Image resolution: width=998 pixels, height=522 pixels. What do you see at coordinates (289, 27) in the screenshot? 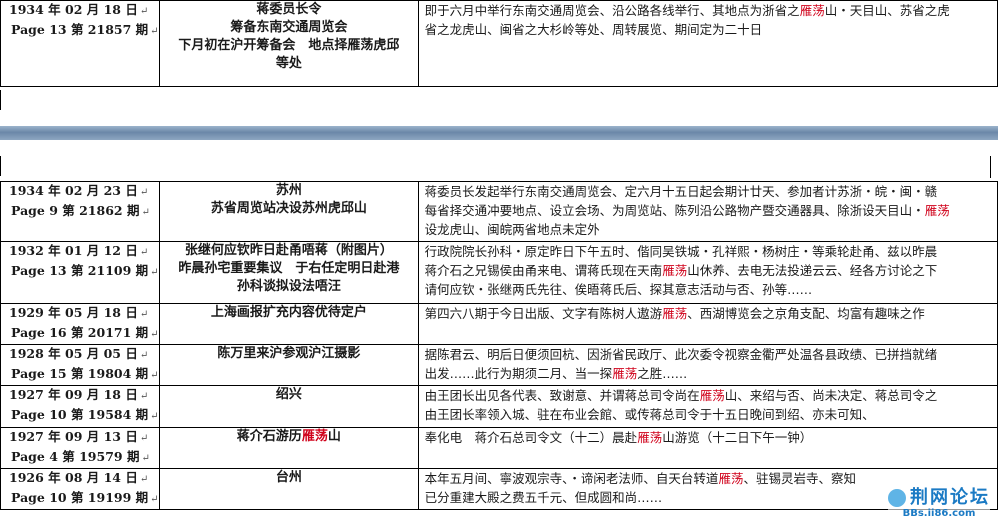
I see `headline-line: 筹备东南交通周览会` at bounding box center [289, 27].